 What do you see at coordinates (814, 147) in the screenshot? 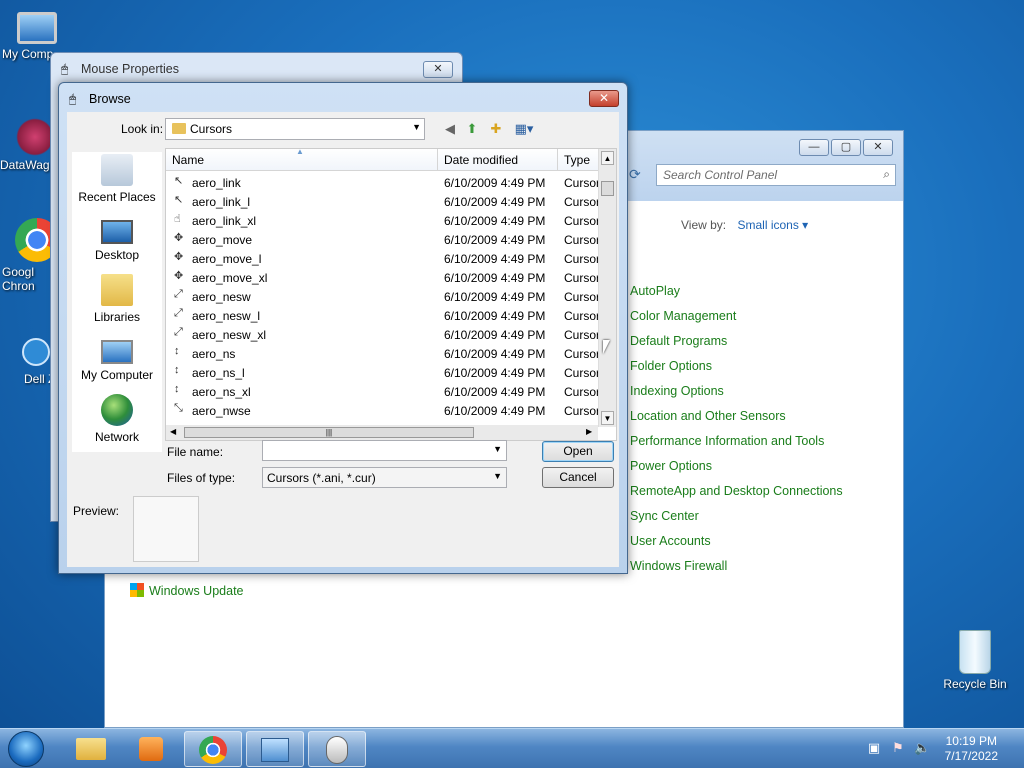
I see `minimize-button: —` at bounding box center [814, 147].